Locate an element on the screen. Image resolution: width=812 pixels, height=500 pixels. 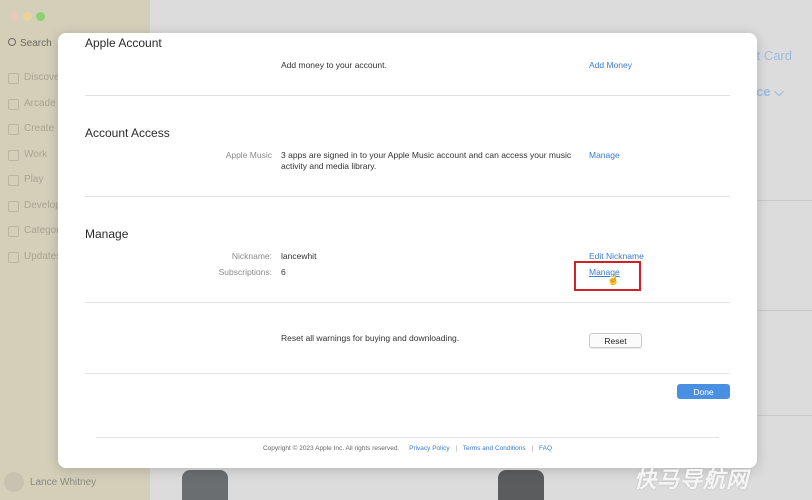
avatar is located at coordinates (14, 482).